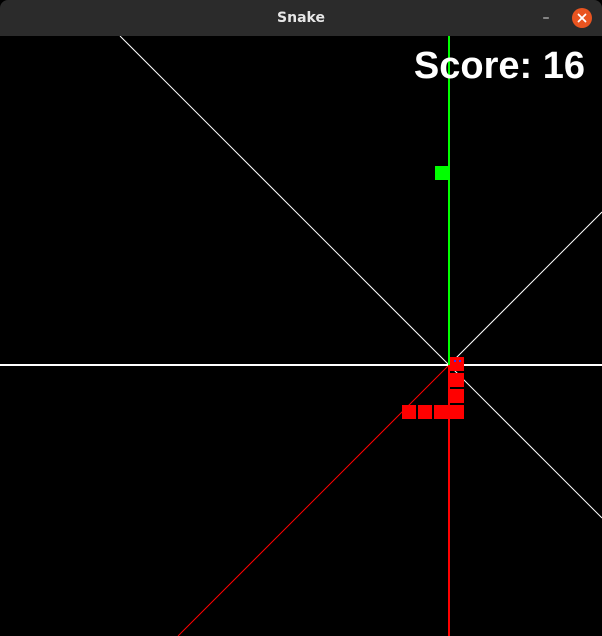 This screenshot has width=602, height=636. I want to click on food-pellet, so click(442, 173).